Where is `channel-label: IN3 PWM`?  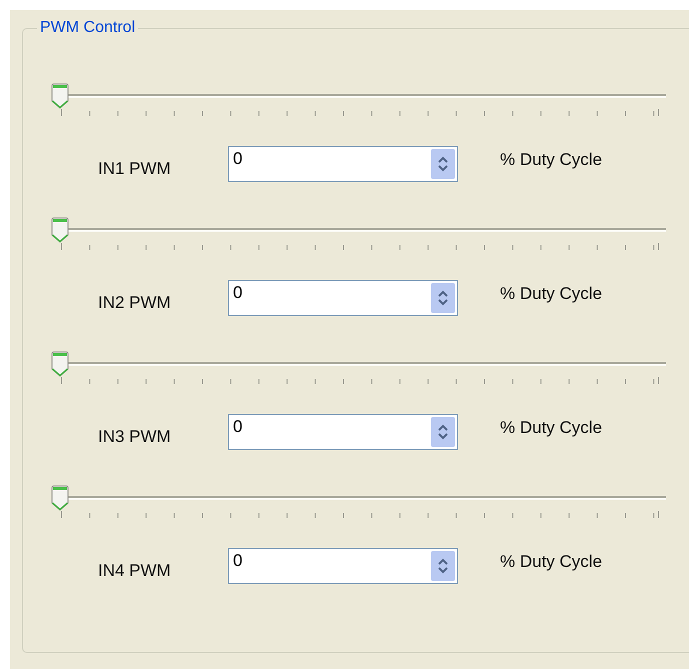 channel-label: IN3 PWM is located at coordinates (135, 437).